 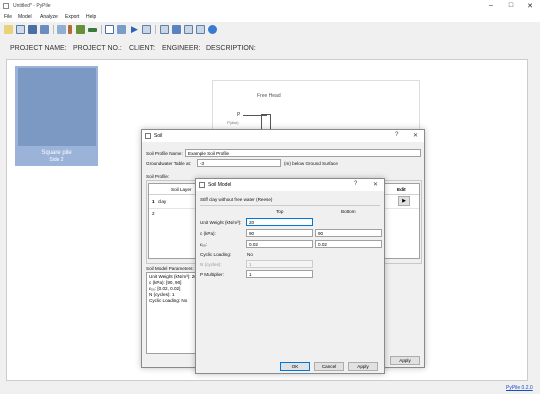 I want to click on load-arrow-icon, so click(x=92, y=30).